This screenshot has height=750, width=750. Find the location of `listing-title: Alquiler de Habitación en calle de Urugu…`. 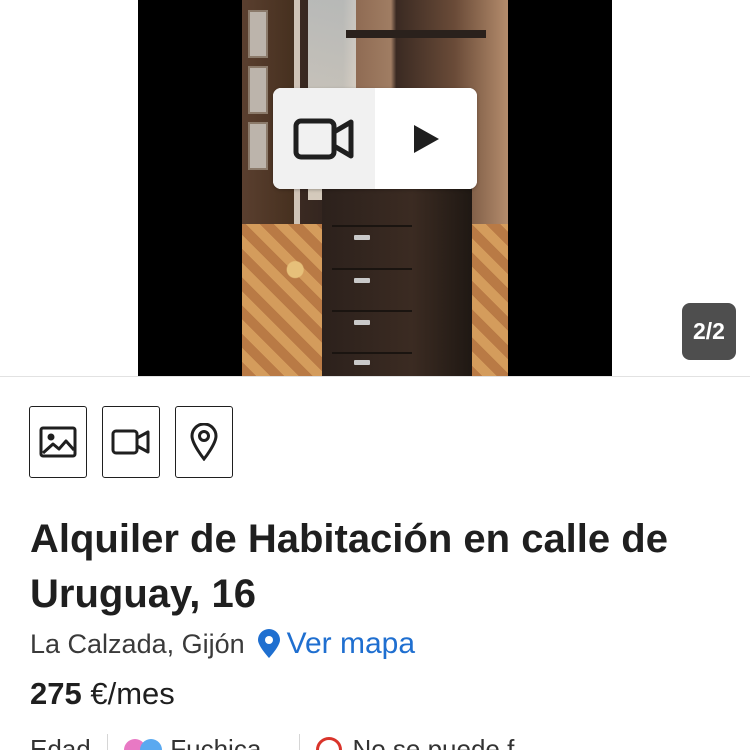

listing-title: Alquiler de Habitación en calle de Urugu… is located at coordinates (349, 566).